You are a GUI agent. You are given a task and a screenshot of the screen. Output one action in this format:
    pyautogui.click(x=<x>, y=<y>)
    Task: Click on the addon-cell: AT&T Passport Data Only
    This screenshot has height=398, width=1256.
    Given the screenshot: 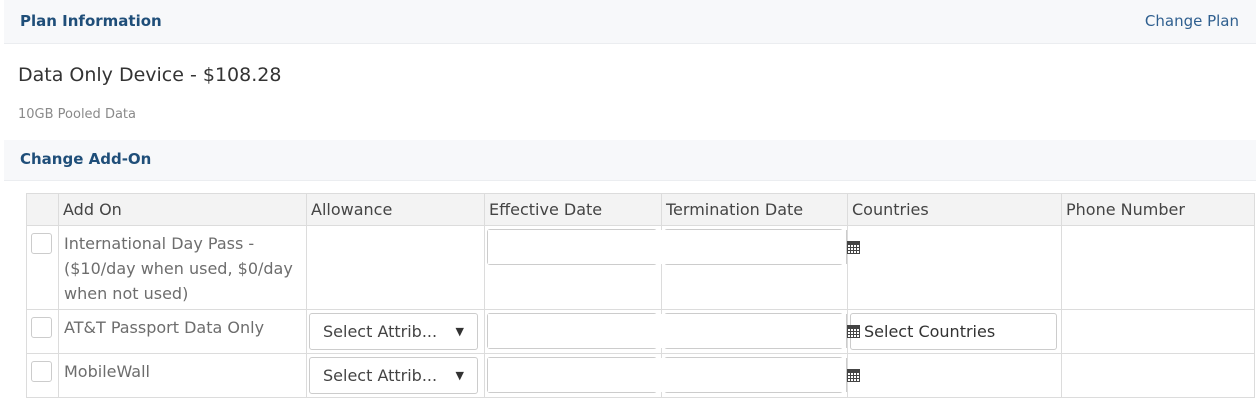 What is the action you would take?
    pyautogui.click(x=182, y=331)
    